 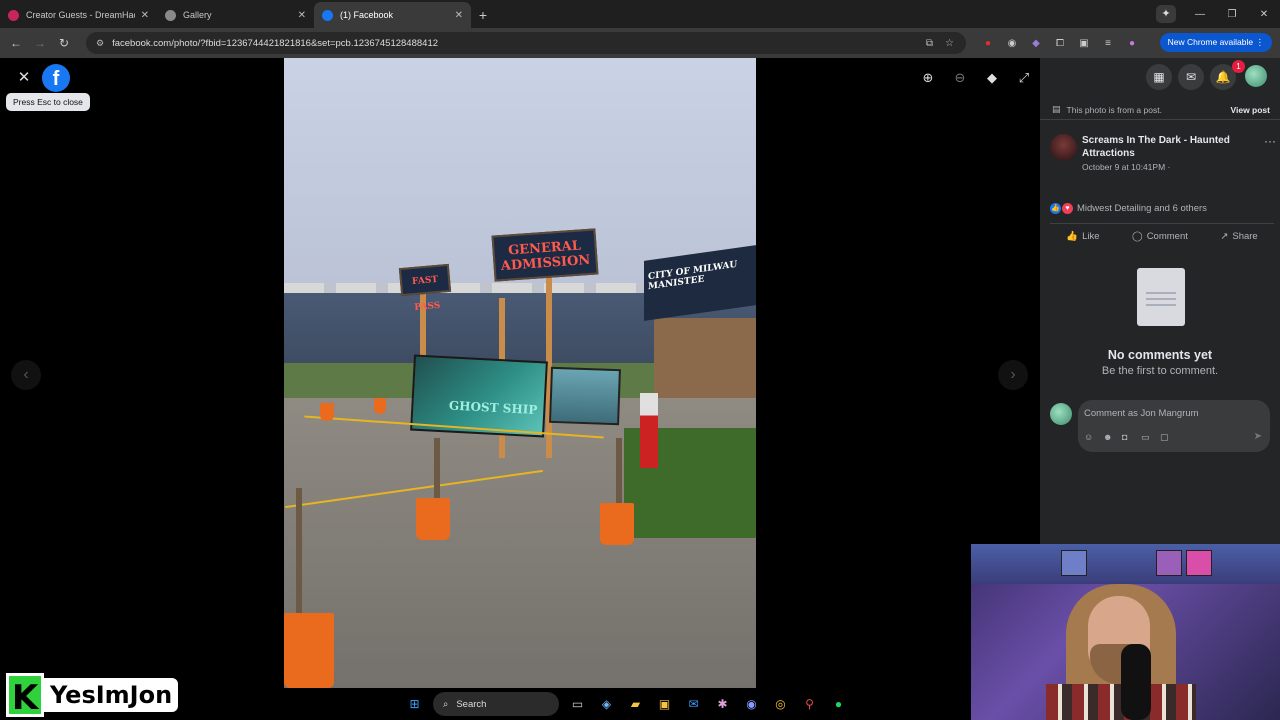 What do you see at coordinates (1270, 141) in the screenshot?
I see `more-options-icon: ···` at bounding box center [1270, 141].